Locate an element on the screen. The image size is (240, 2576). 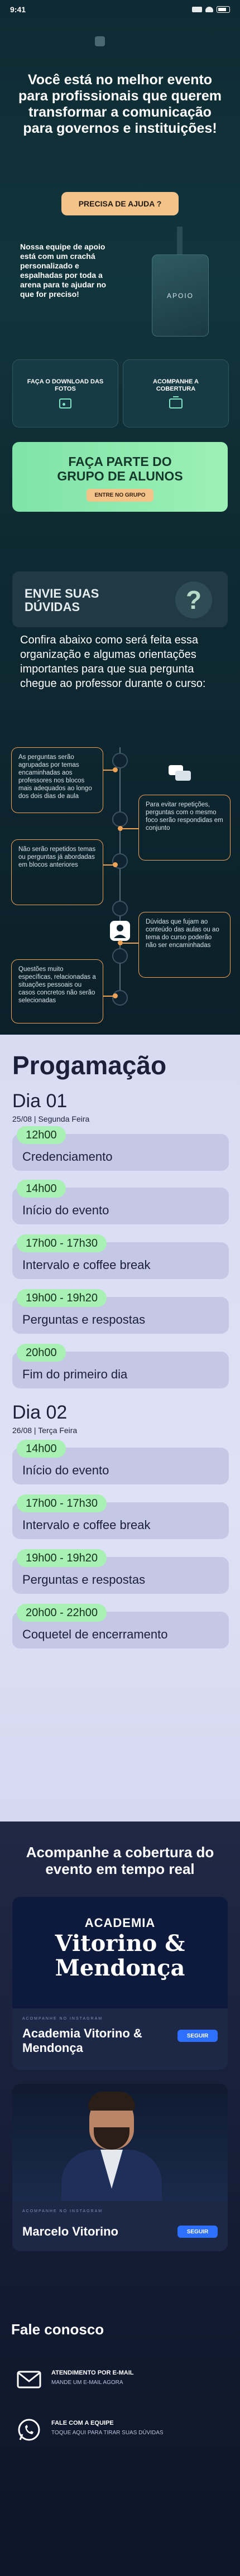
follow-coverage-card: ACOMPANHE A COBERTURA is located at coordinates (176, 393).